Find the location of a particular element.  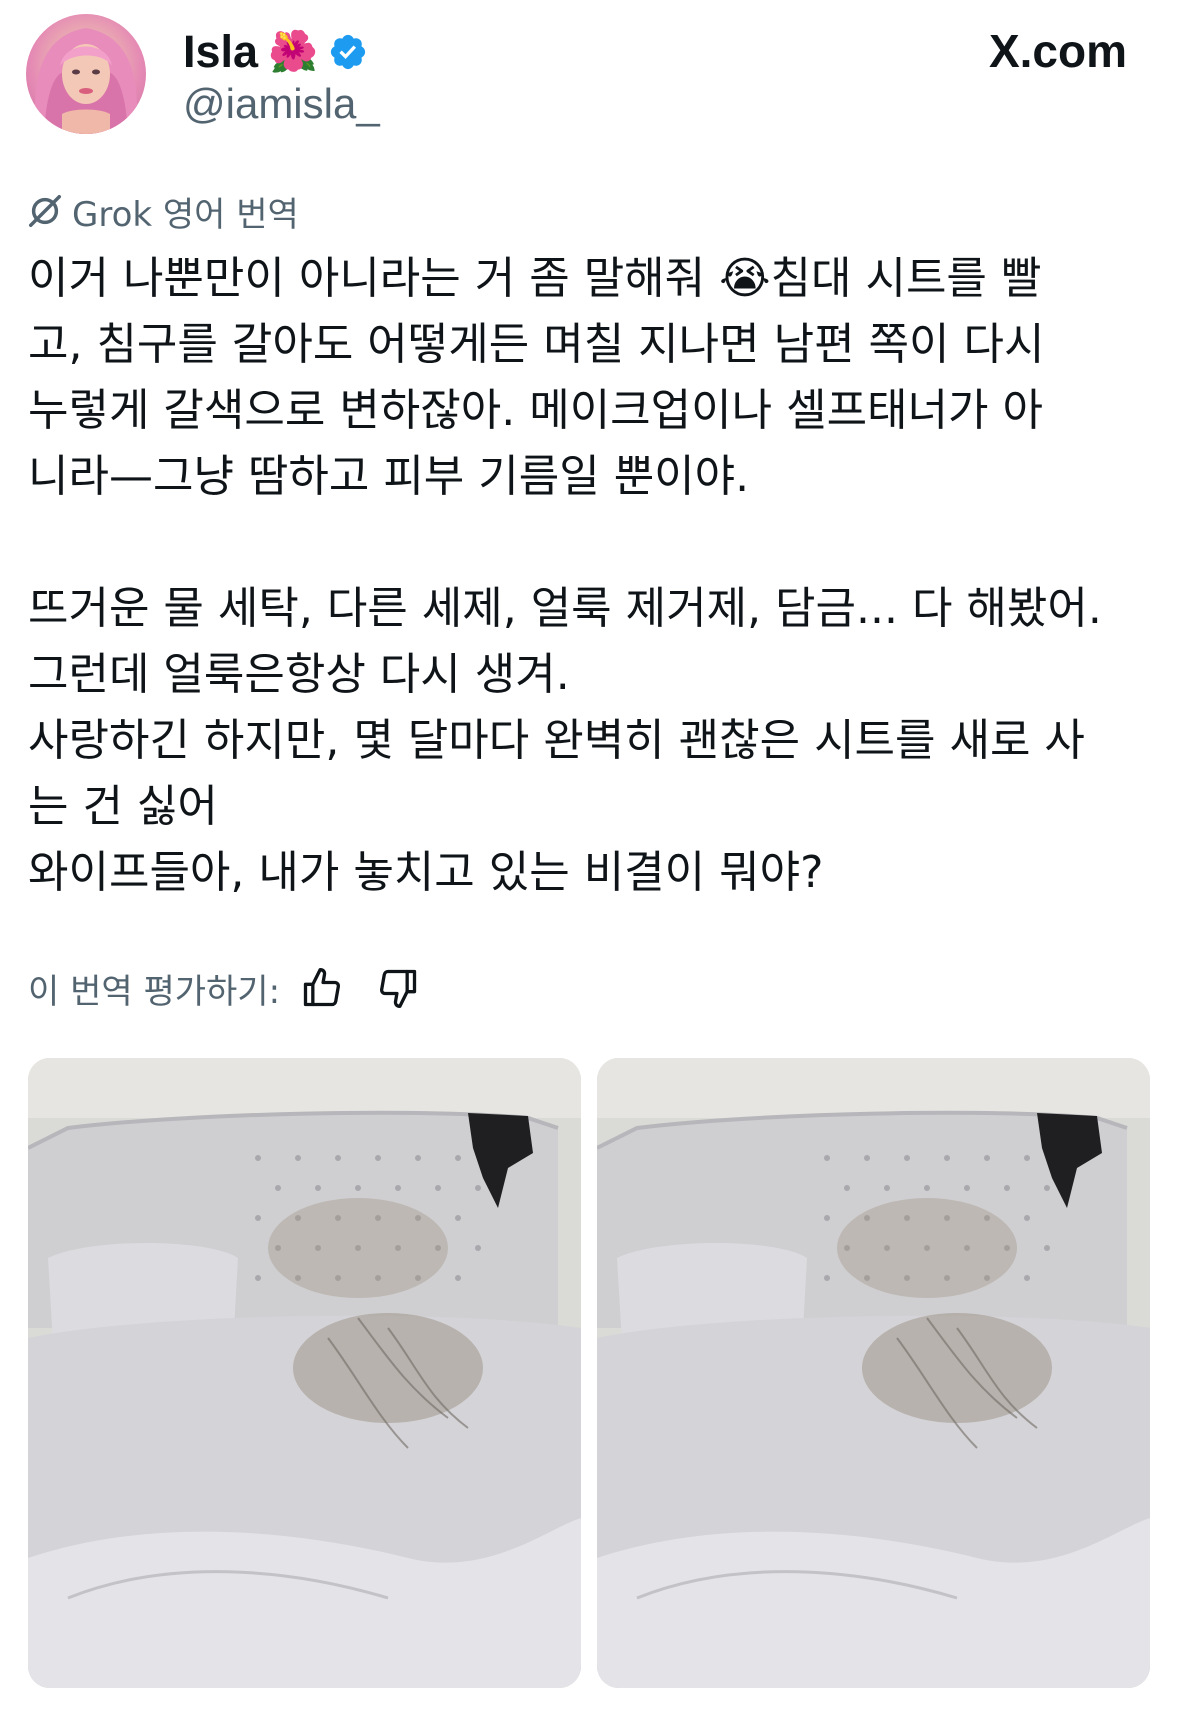

rate-translation-row: 이 번역 평가하기: is located at coordinates (224, 988).